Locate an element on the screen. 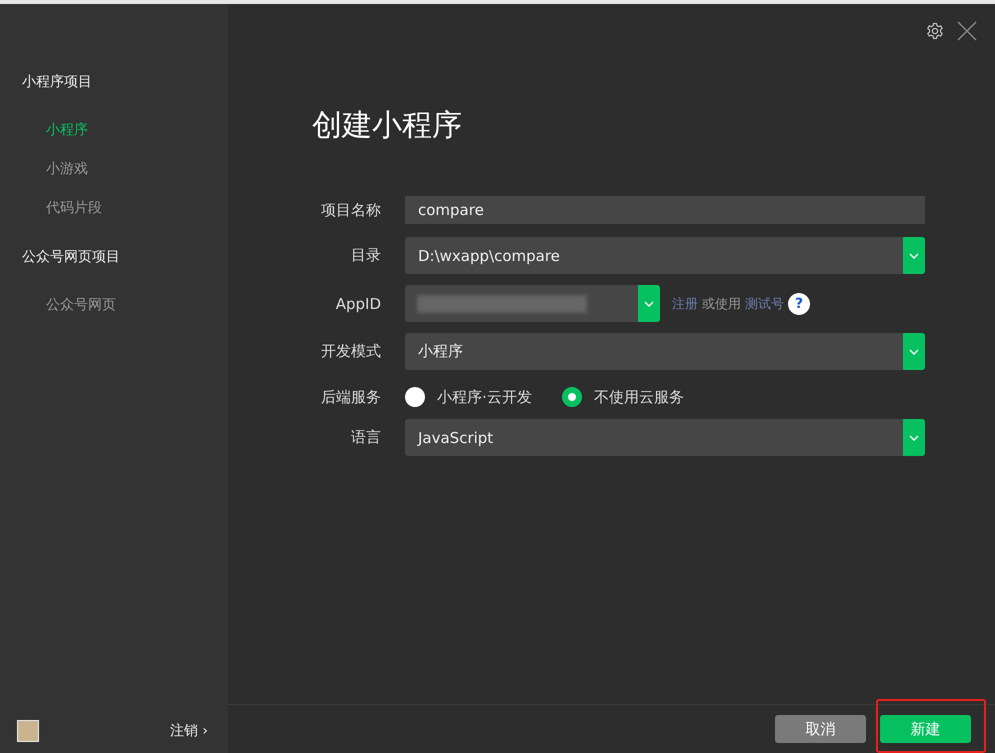 This screenshot has width=995, height=753. logout-link: 注销 › is located at coordinates (189, 731).